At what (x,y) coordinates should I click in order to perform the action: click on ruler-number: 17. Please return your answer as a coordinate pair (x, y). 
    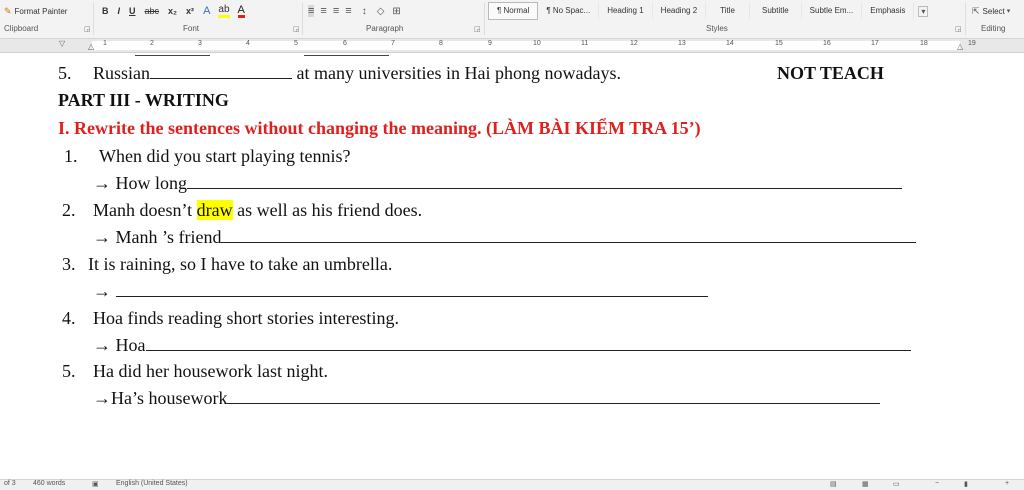
    Looking at the image, I should click on (875, 43).